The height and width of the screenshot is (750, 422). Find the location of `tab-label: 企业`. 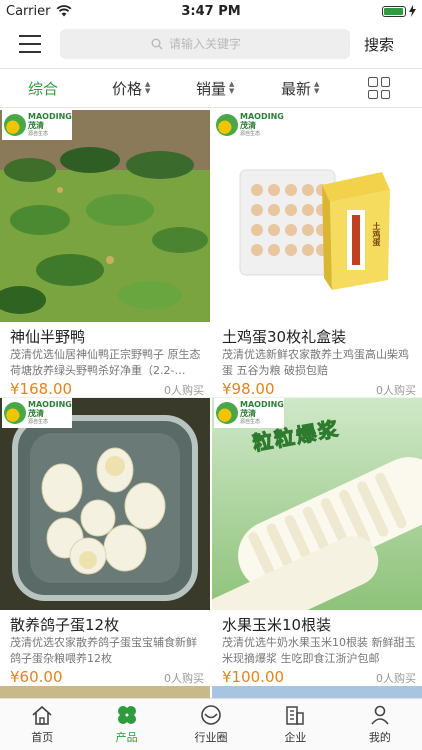

tab-label: 企业 is located at coordinates (295, 737).